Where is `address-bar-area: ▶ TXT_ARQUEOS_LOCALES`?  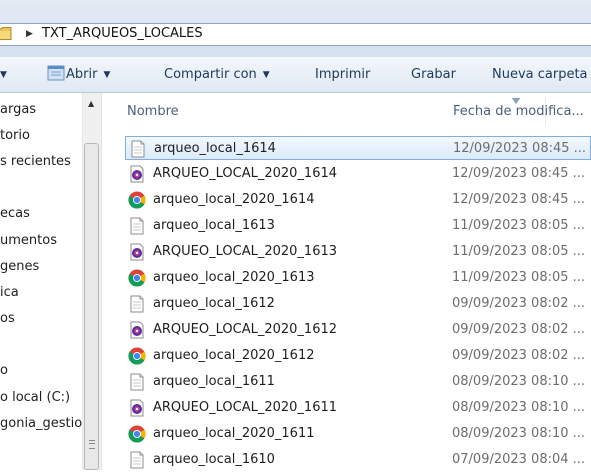 address-bar-area: ▶ TXT_ARQUEOS_LOCALES is located at coordinates (295, 28).